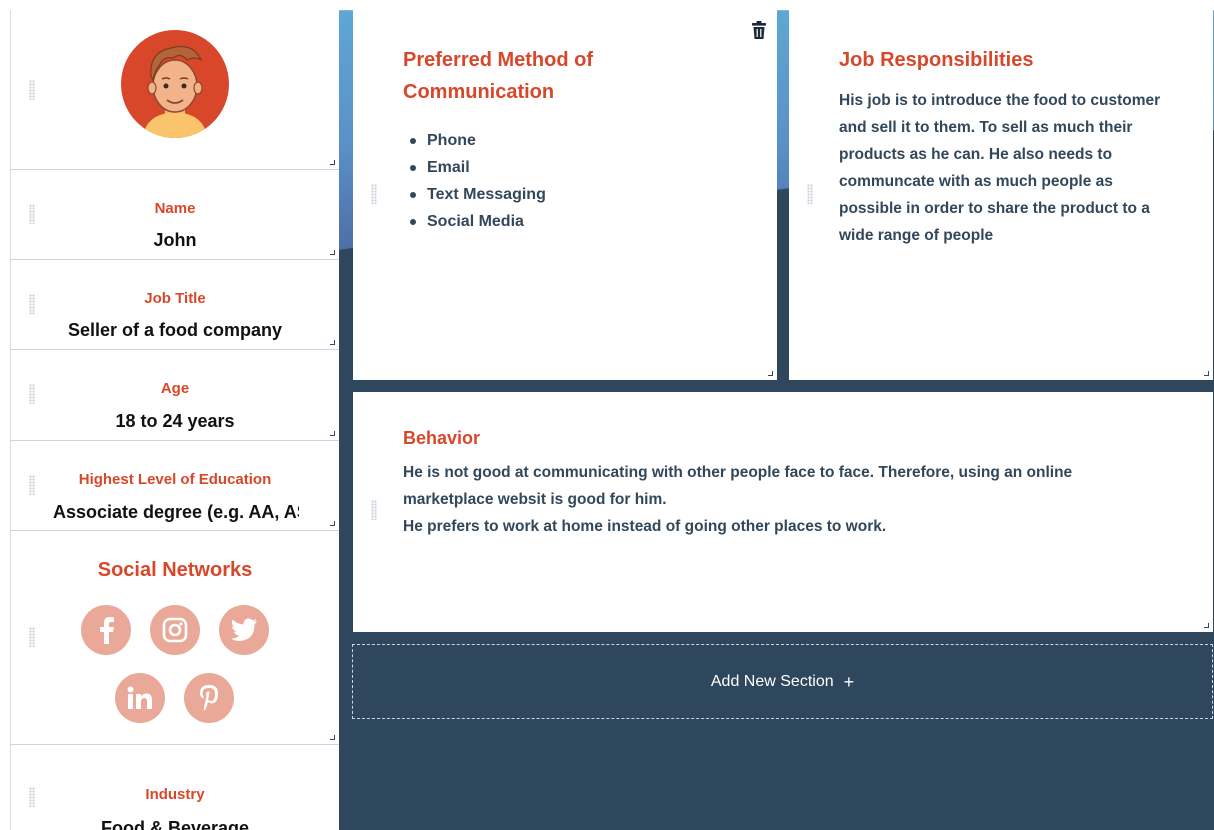 This screenshot has width=1214, height=830. What do you see at coordinates (849, 681) in the screenshot?
I see `plus-icon: +` at bounding box center [849, 681].